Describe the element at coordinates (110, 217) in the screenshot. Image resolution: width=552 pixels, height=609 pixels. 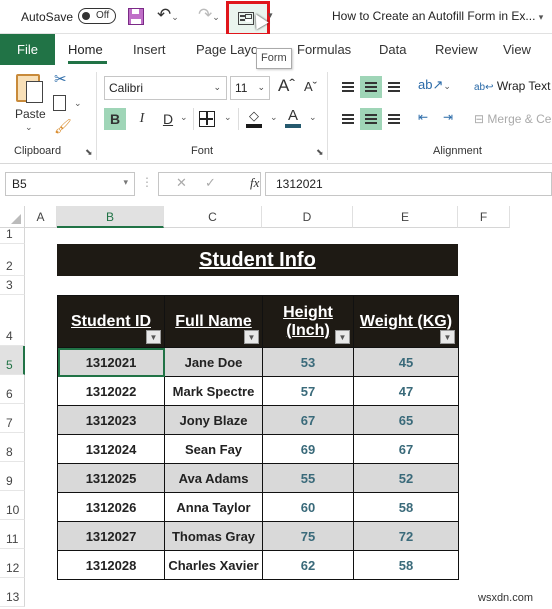
I see `column-header-b: B` at that location.